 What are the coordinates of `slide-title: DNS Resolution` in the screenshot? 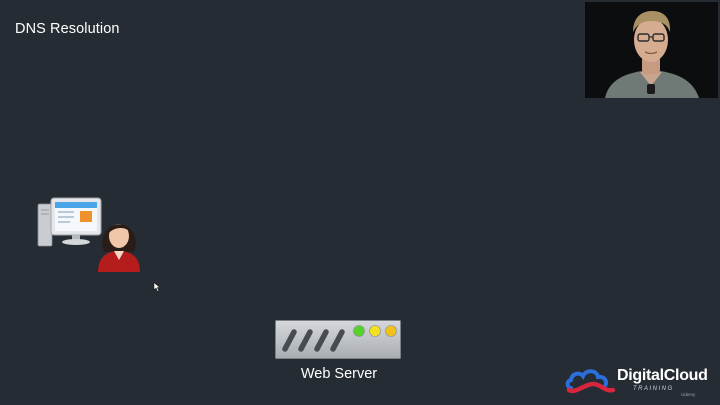 It's located at (67, 29).